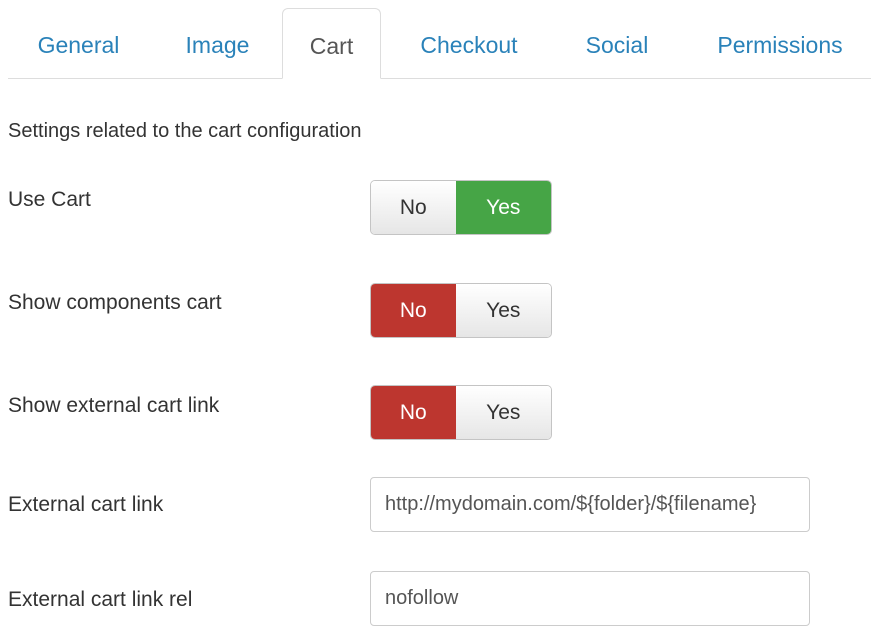 This screenshot has width=871, height=626. Describe the element at coordinates (503, 207) in the screenshot. I see `use-cart-yes-button: Yes` at that location.